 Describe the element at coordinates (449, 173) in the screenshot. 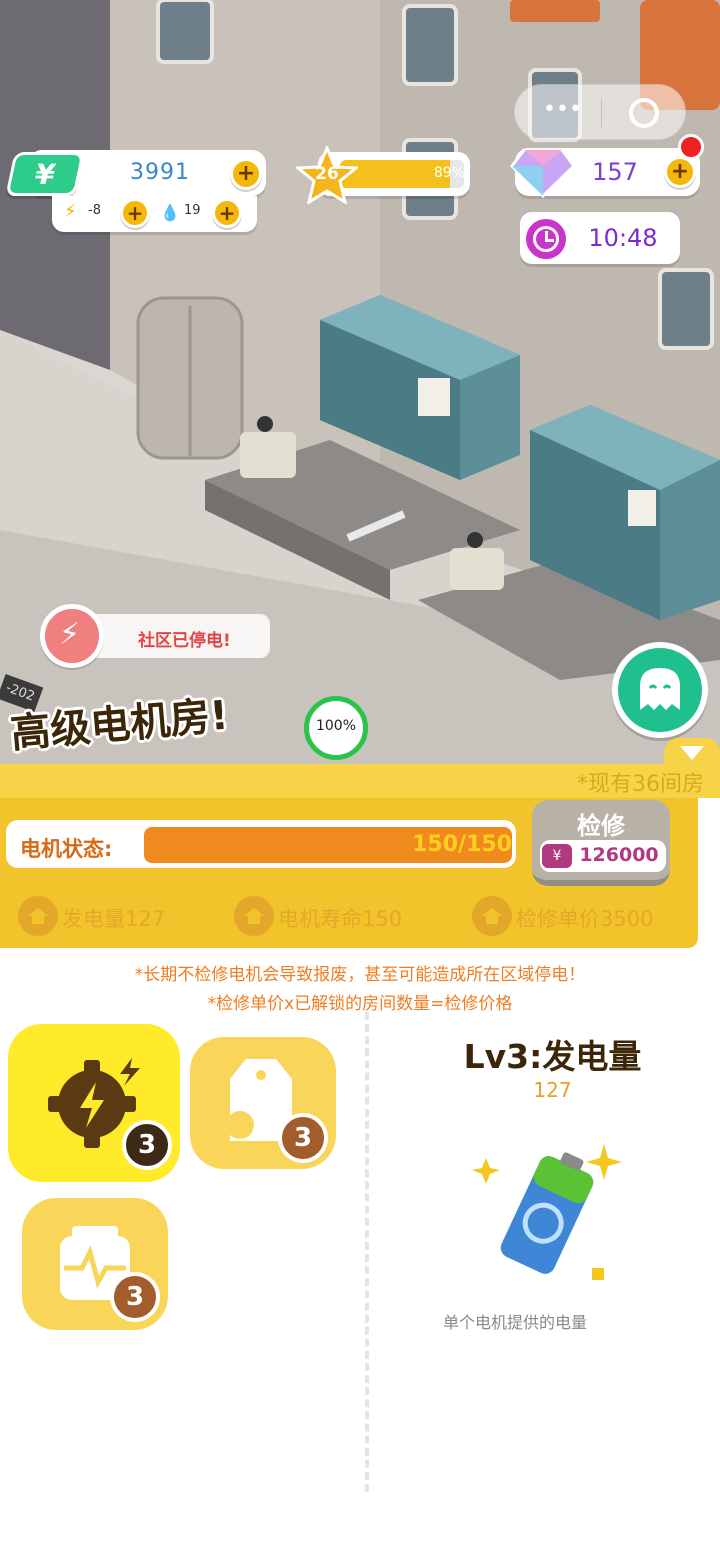

I see `level-progress-text: 89%` at that location.